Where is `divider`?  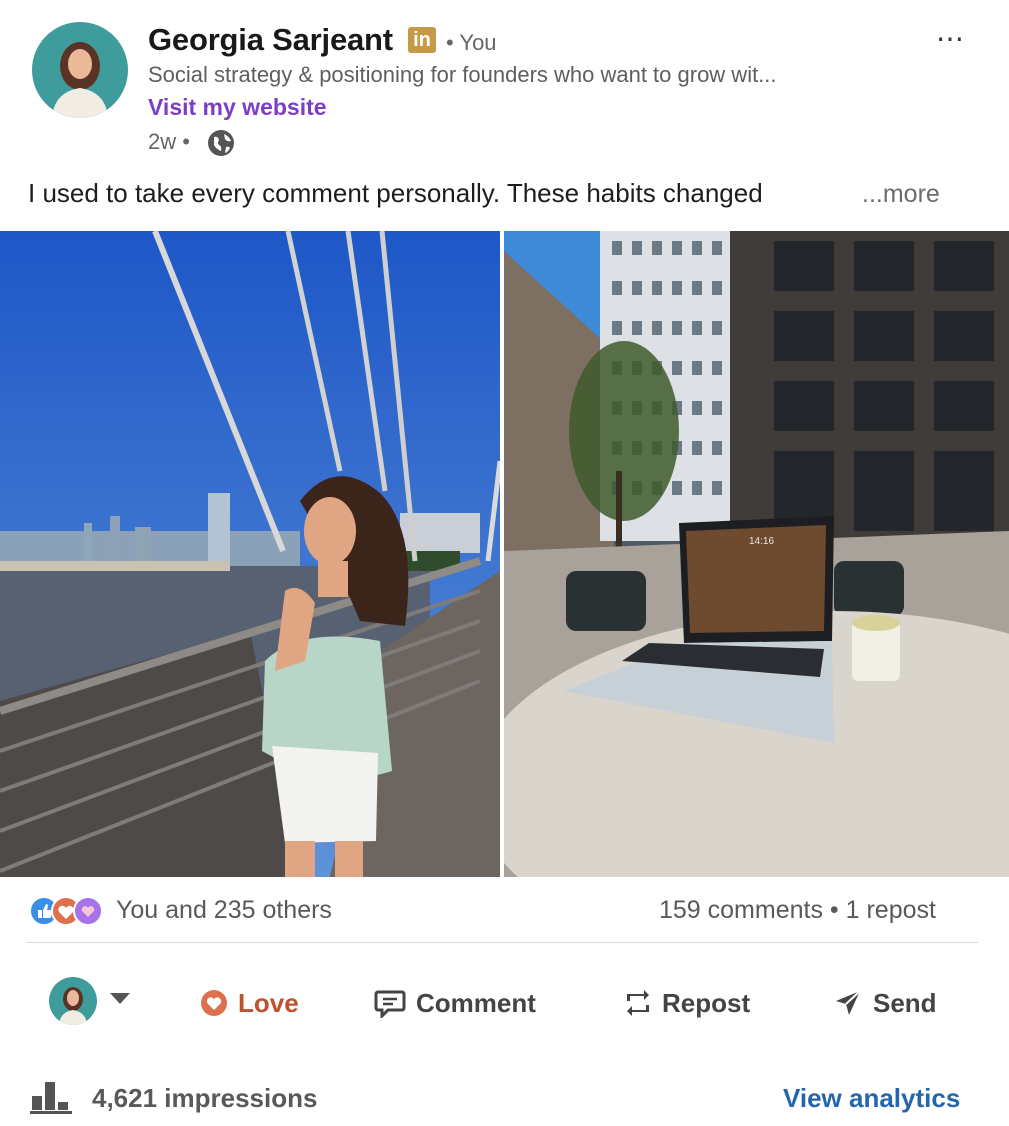 divider is located at coordinates (502, 942).